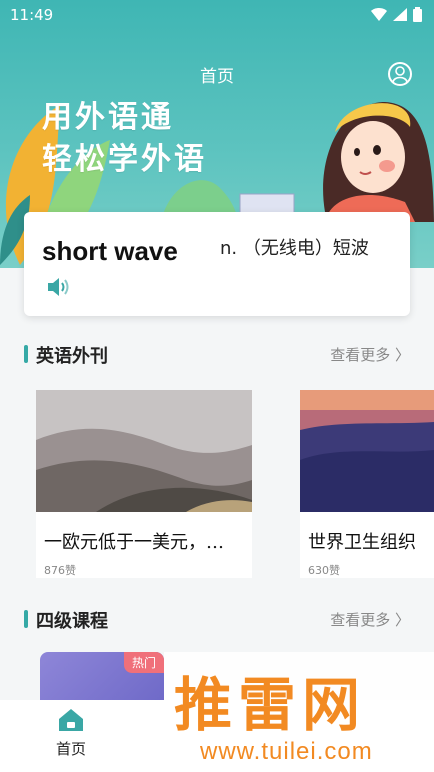  What do you see at coordinates (124, 159) in the screenshot?
I see `banner-slogan-line2: 轻松学外语` at bounding box center [124, 159].